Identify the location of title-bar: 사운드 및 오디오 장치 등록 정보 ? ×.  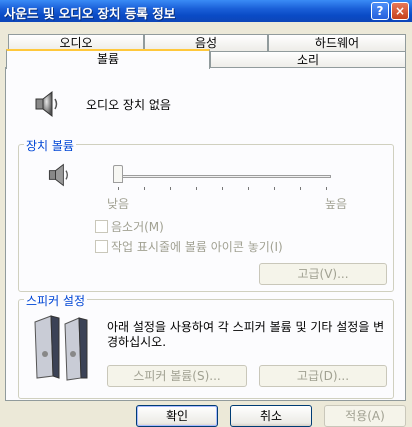
(206, 11).